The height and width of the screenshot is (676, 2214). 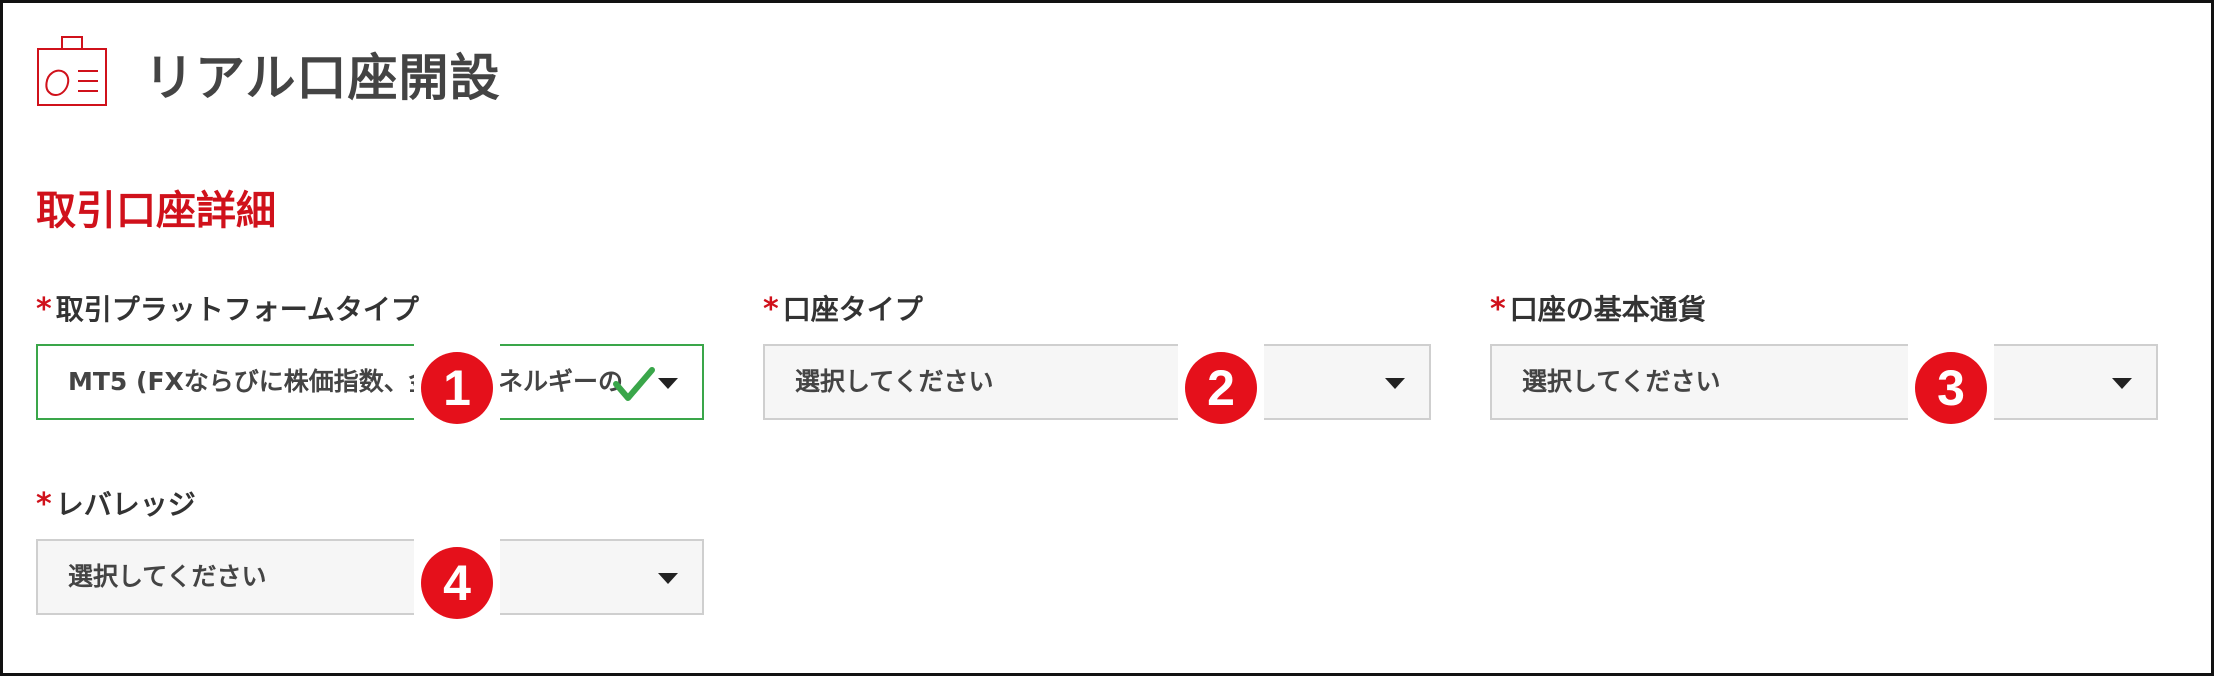 I want to click on leverage-value: 選択してください, so click(x=167, y=576).